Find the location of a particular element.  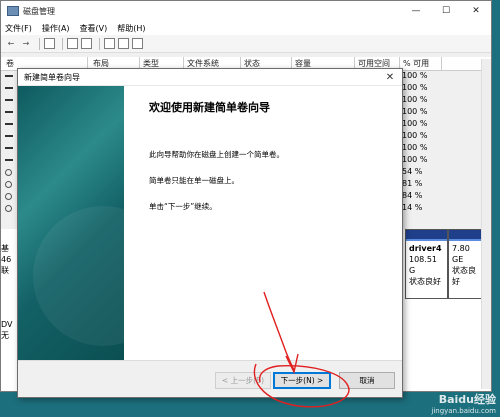

menu-bar: 文件(F) 操作(A) 查看(V) 帮助(H) is located at coordinates (246, 28).